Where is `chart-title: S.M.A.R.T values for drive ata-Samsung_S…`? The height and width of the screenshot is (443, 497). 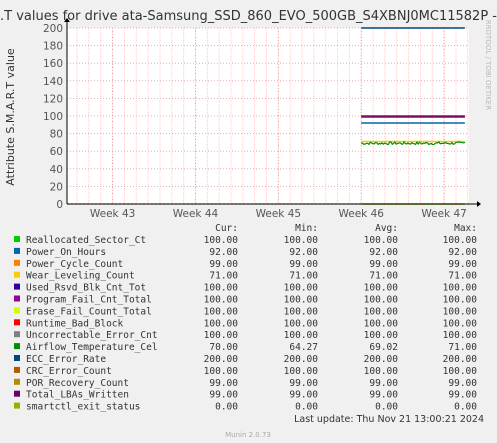
chart-title: S.M.A.R.T values for drive ata-Samsung_S… is located at coordinates (248, 16).